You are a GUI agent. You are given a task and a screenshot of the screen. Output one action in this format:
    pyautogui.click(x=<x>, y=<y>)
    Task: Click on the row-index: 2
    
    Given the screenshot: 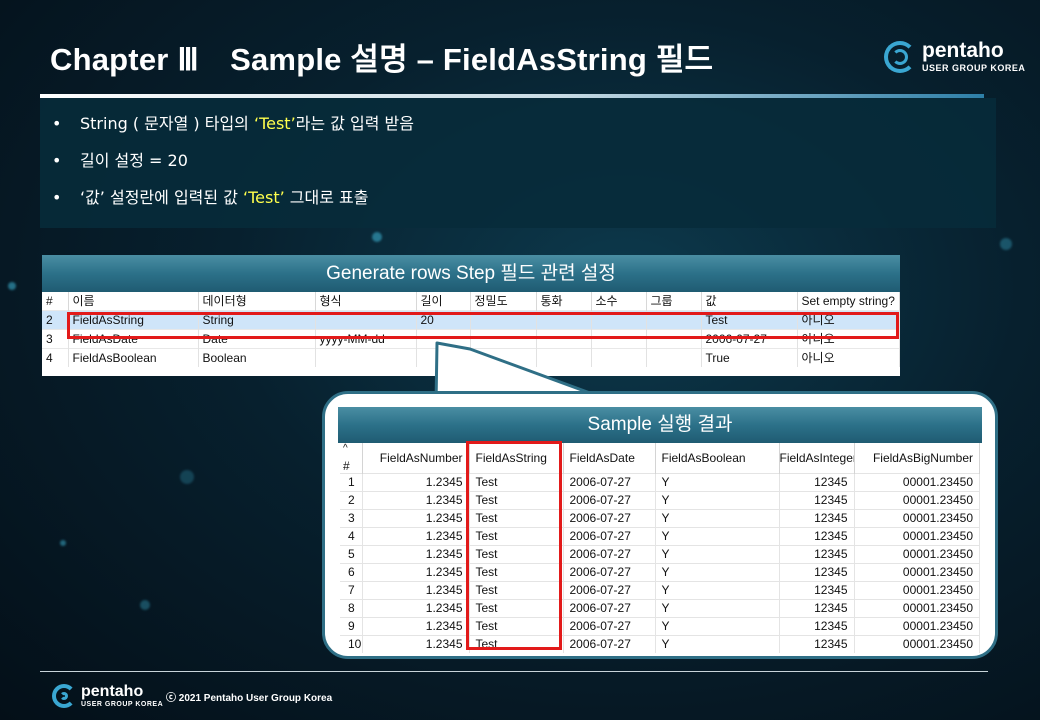 What is the action you would take?
    pyautogui.click(x=351, y=499)
    